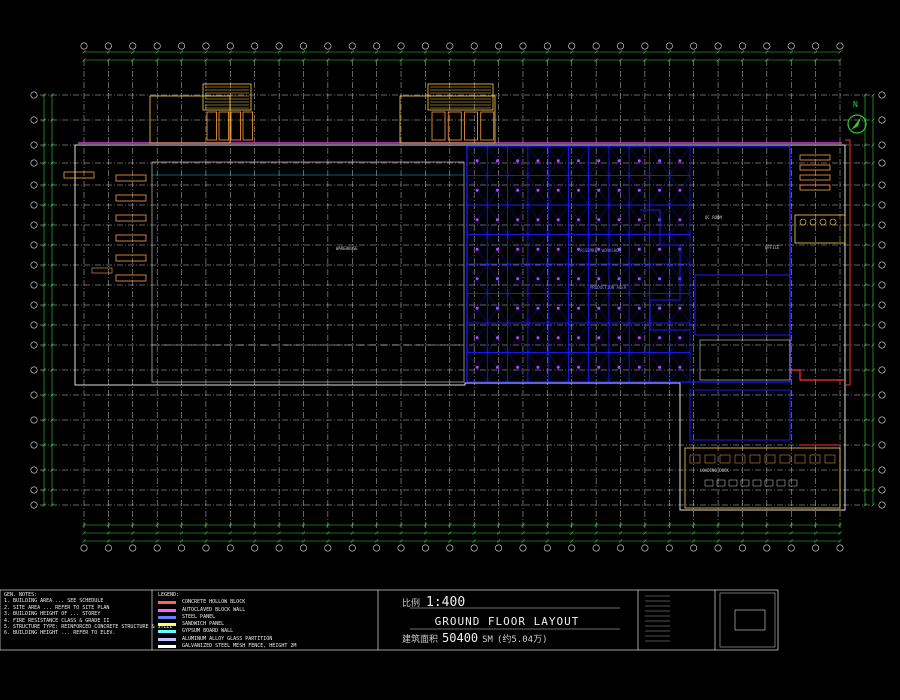 This screenshot has width=900, height=700. Describe the element at coordinates (855, 104) in the screenshot. I see `north-label: N` at that location.